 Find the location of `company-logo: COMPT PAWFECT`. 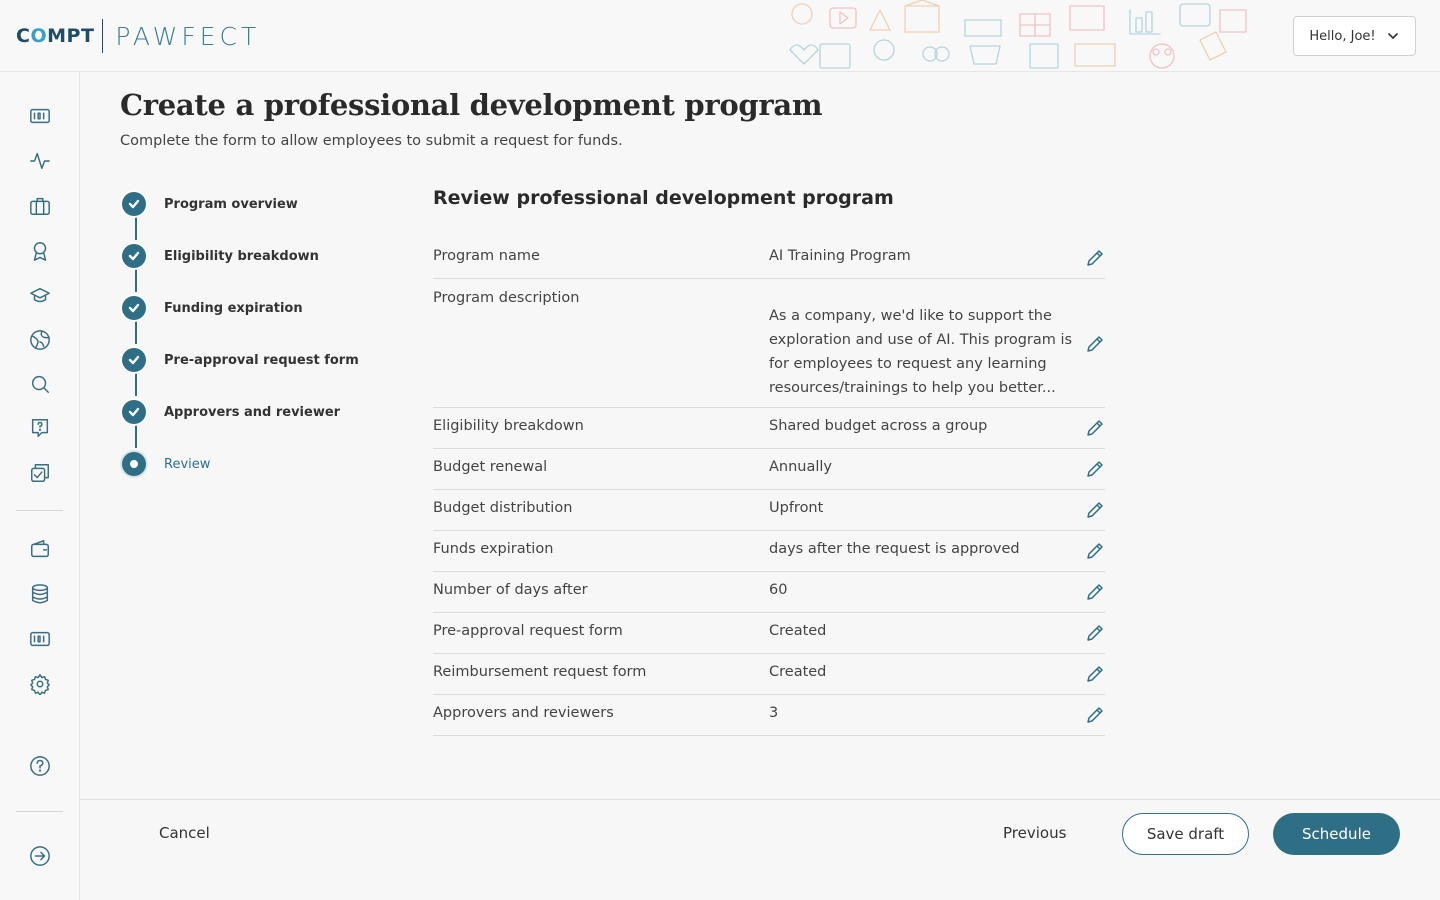

company-logo: COMPT PAWFECT is located at coordinates (138, 36).